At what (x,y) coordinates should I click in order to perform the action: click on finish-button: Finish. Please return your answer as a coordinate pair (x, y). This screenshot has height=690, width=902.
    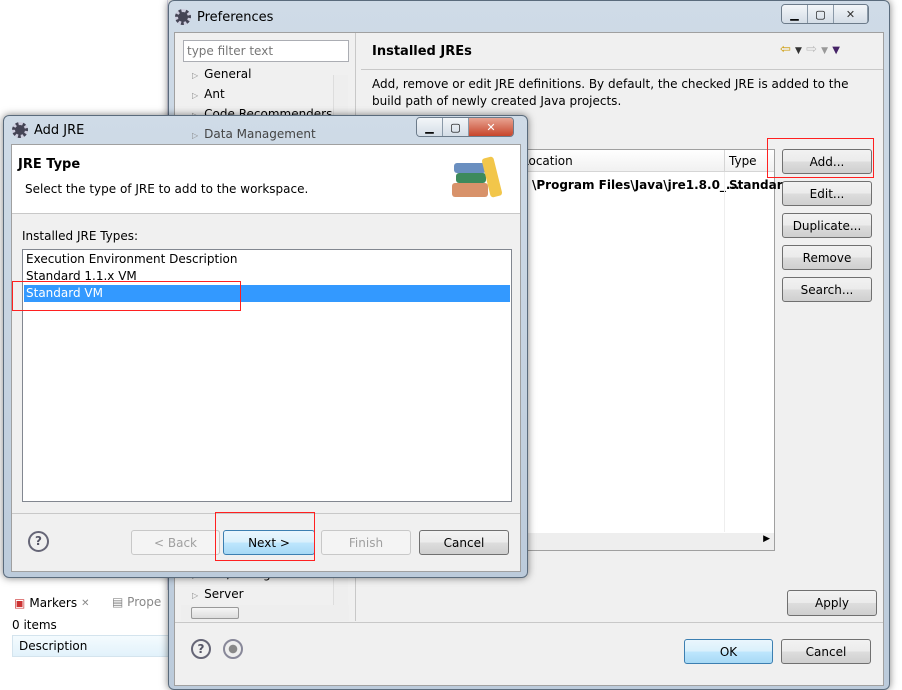
    Looking at the image, I should click on (366, 542).